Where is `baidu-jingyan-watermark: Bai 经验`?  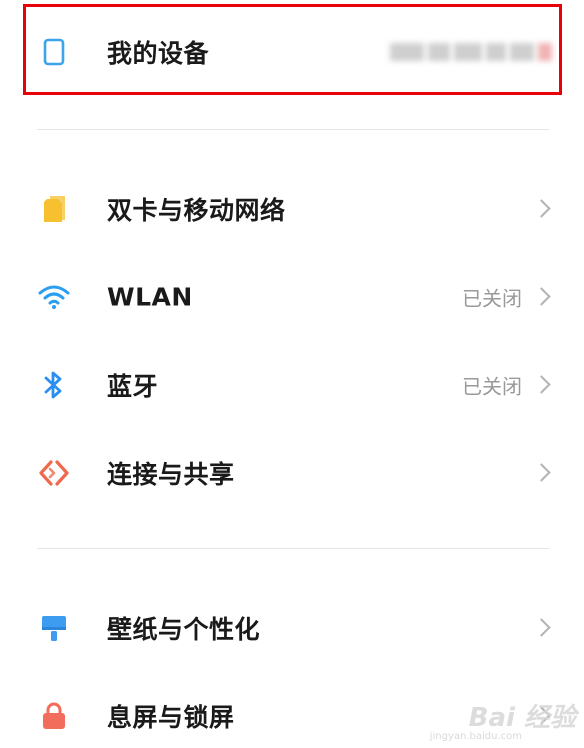
baidu-jingyan-watermark: Bai 经验 is located at coordinates (522, 718).